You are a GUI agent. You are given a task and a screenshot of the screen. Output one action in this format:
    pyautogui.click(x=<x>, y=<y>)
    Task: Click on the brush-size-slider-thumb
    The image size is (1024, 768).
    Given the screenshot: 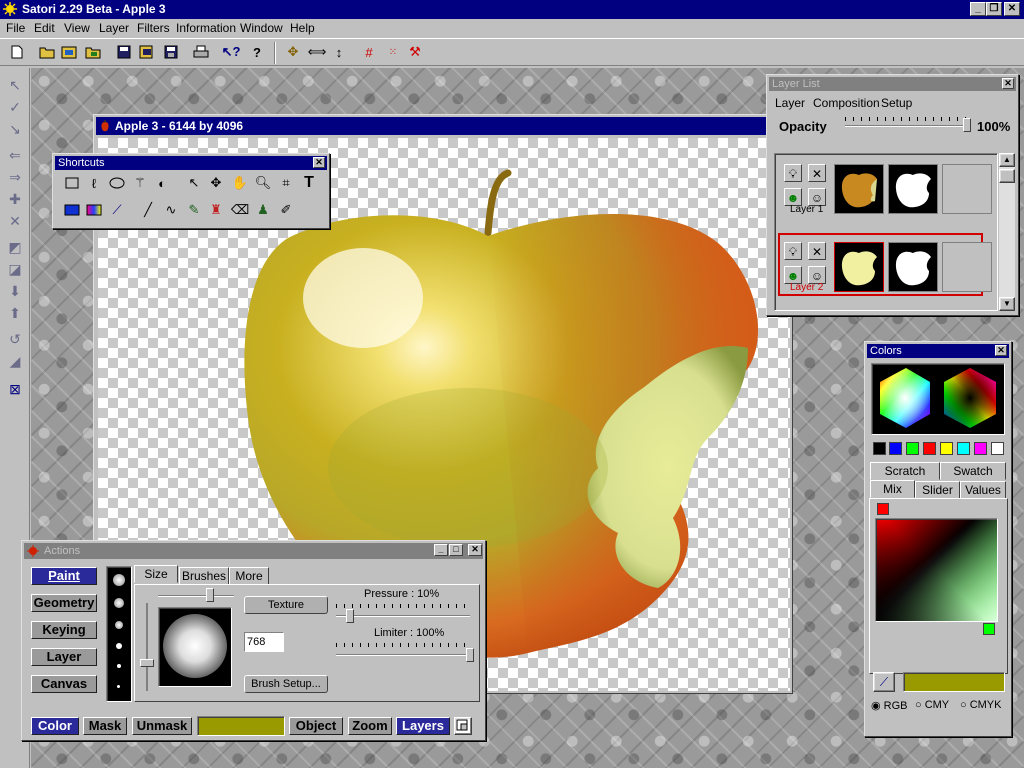 What is the action you would take?
    pyautogui.click(x=210, y=595)
    